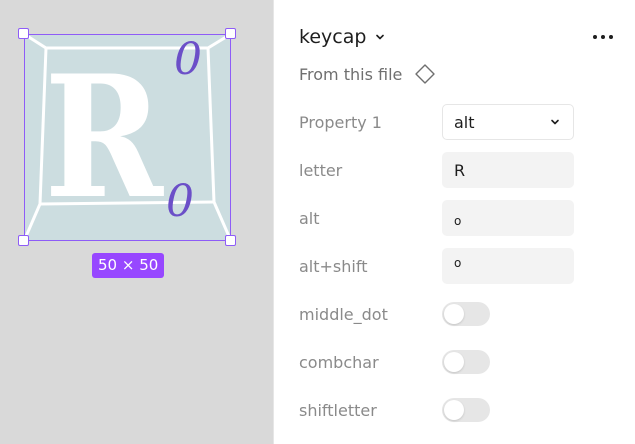  Describe the element at coordinates (508, 170) in the screenshot. I see `letter-input: R` at that location.